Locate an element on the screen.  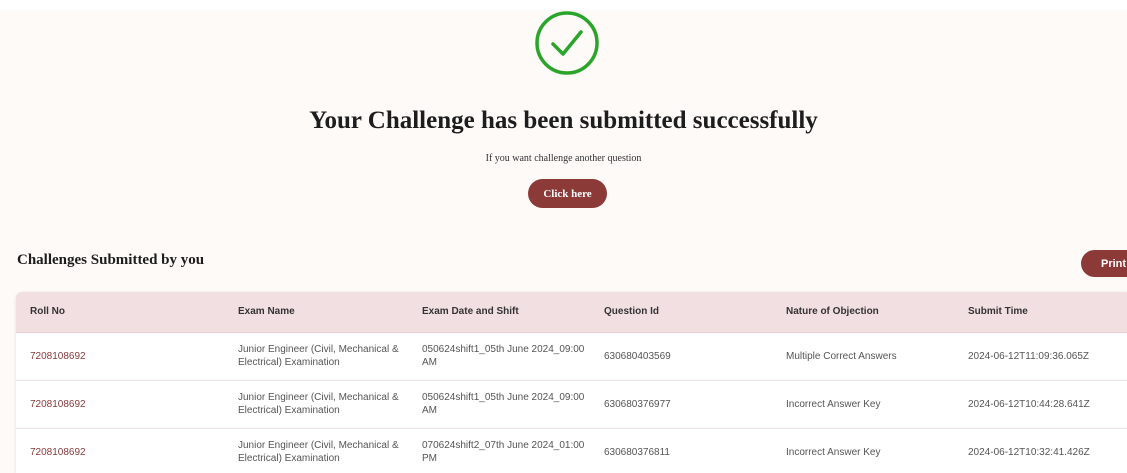
click-here-button: Click here is located at coordinates (567, 193).